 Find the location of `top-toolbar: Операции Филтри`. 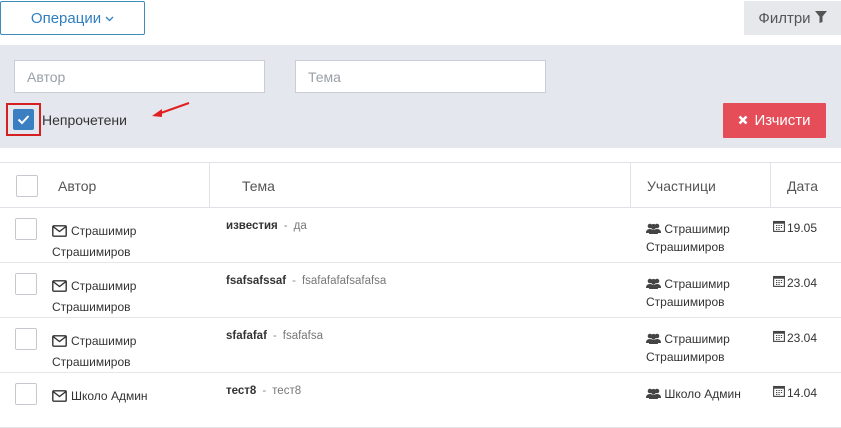

top-toolbar: Операции Филтри is located at coordinates (420, 22).